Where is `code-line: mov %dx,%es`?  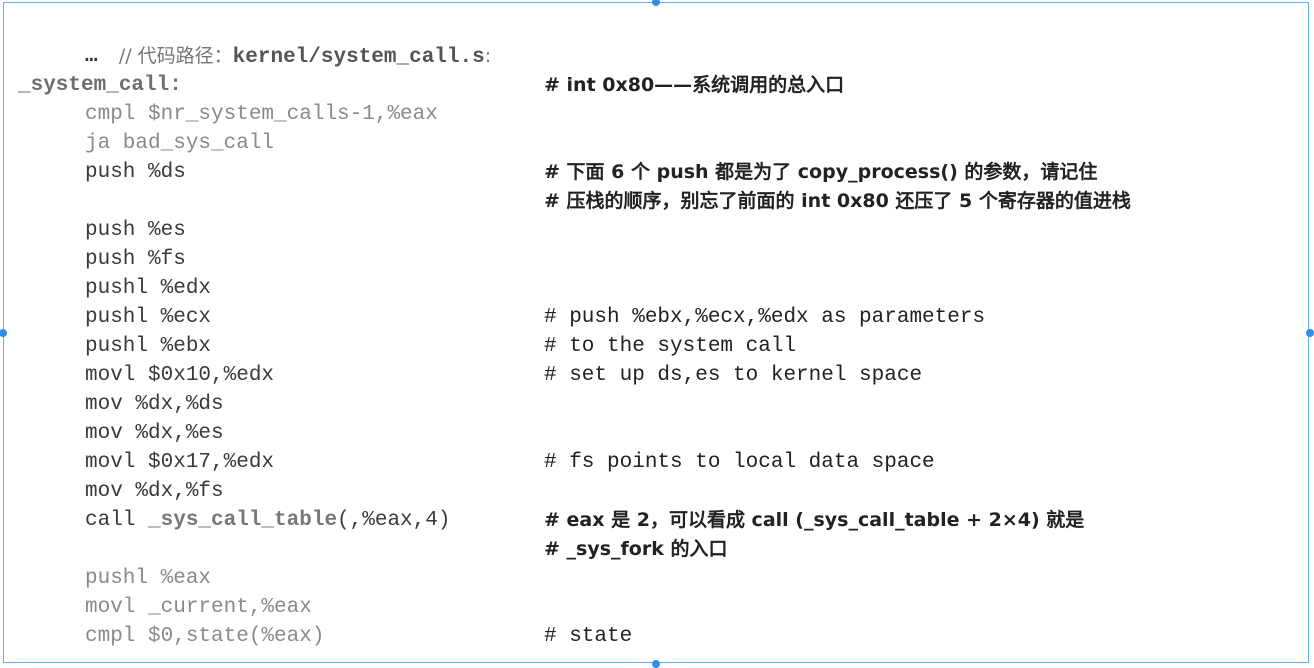
code-line: mov %dx,%es is located at coordinates (663, 433).